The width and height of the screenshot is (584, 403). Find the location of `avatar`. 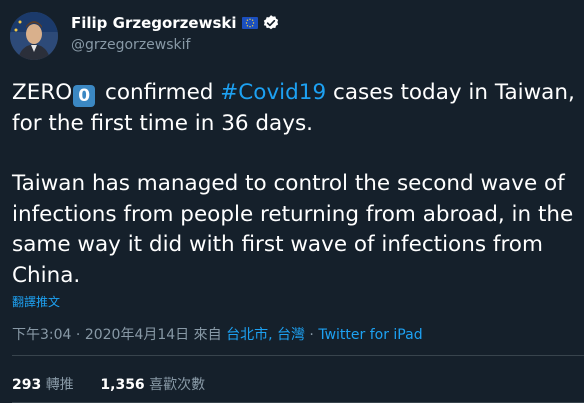

avatar is located at coordinates (34, 36).